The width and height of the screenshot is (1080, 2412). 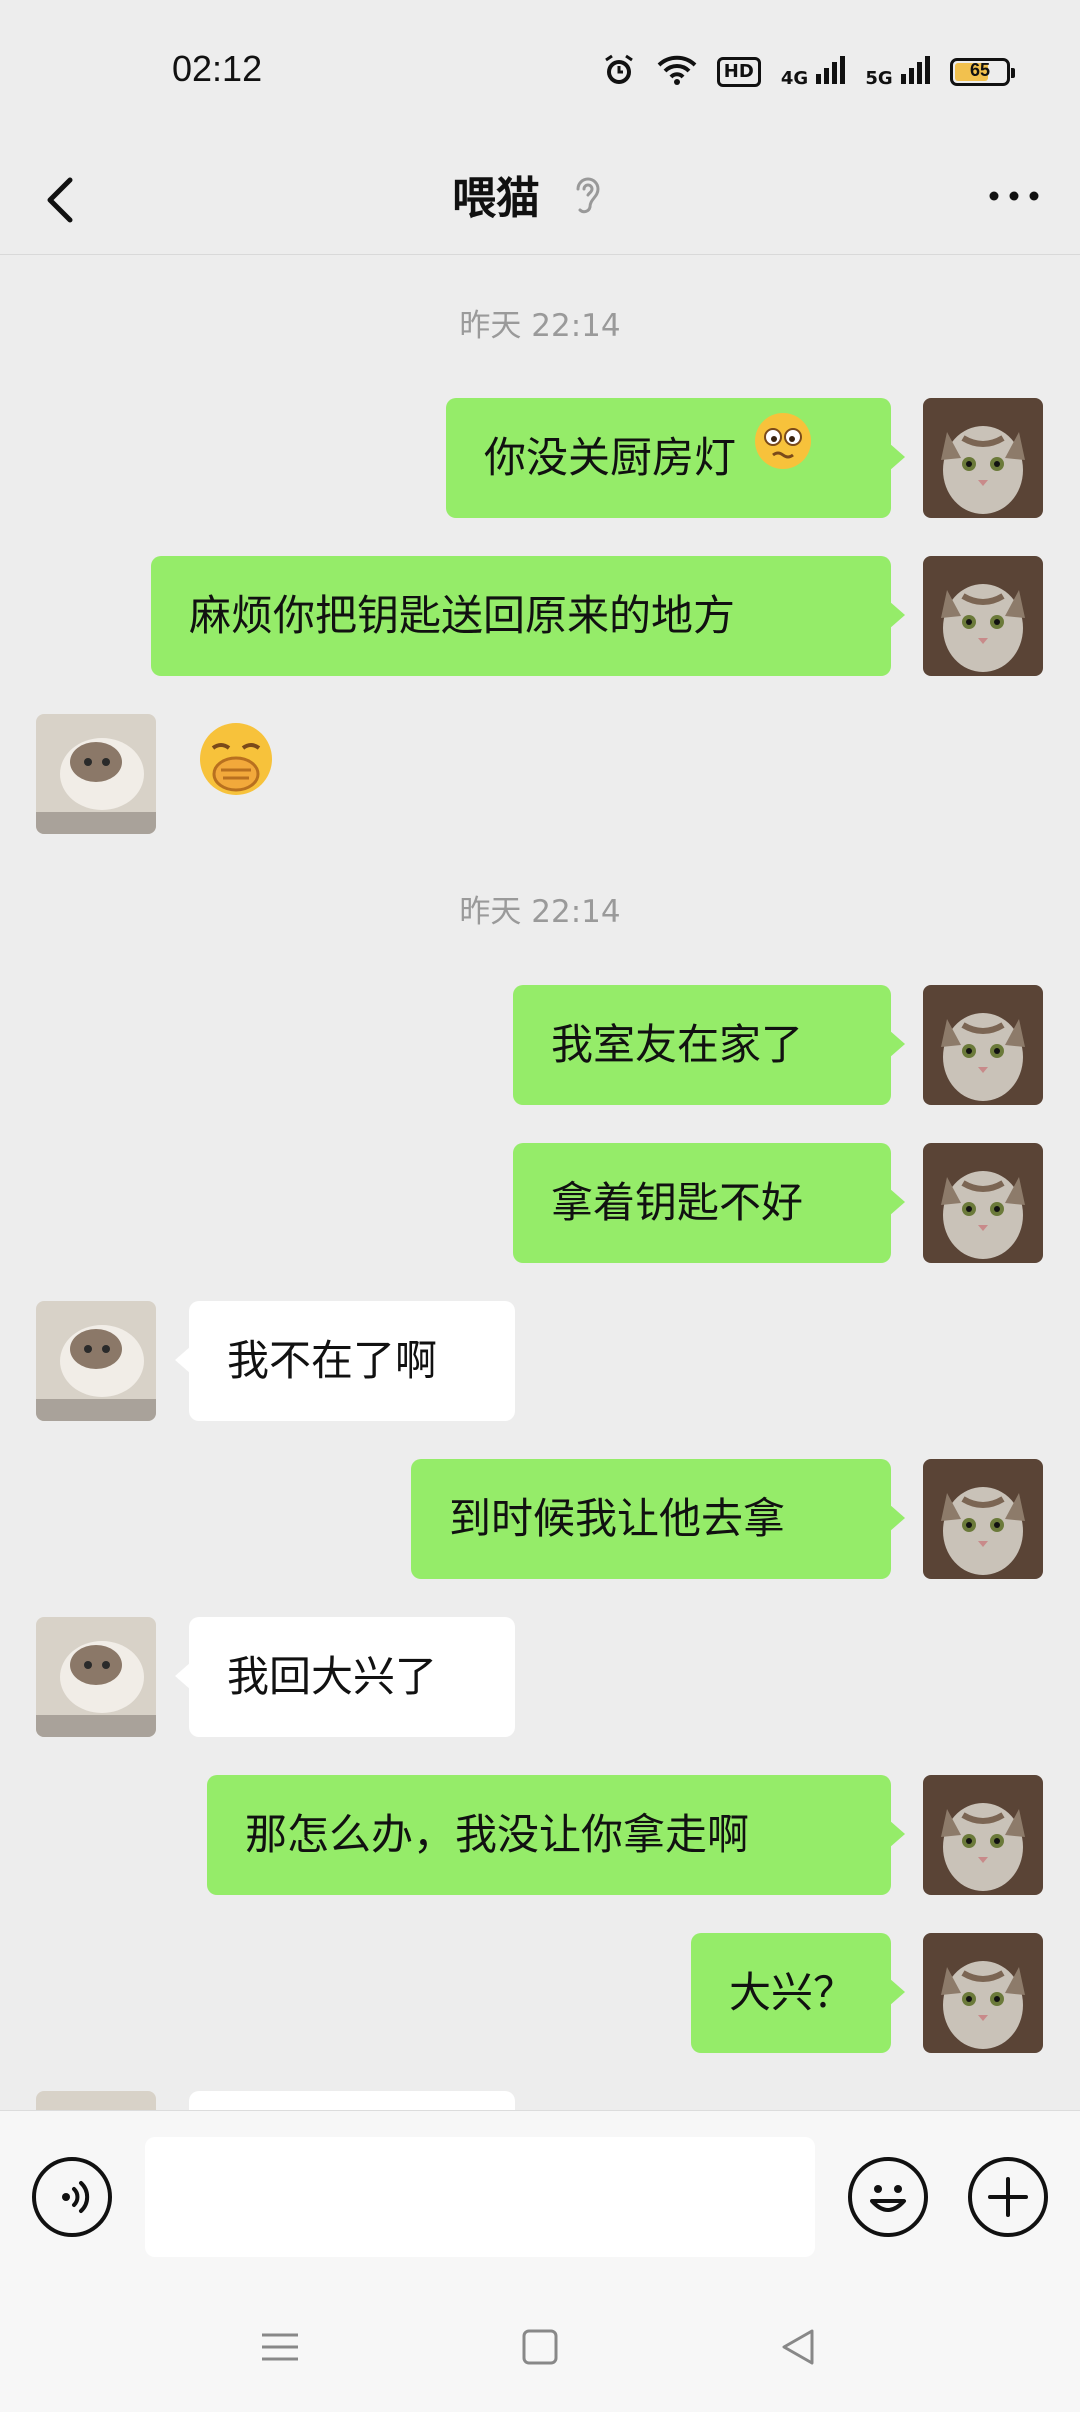 I want to click on chat-title: 喂猫, so click(x=496, y=198).